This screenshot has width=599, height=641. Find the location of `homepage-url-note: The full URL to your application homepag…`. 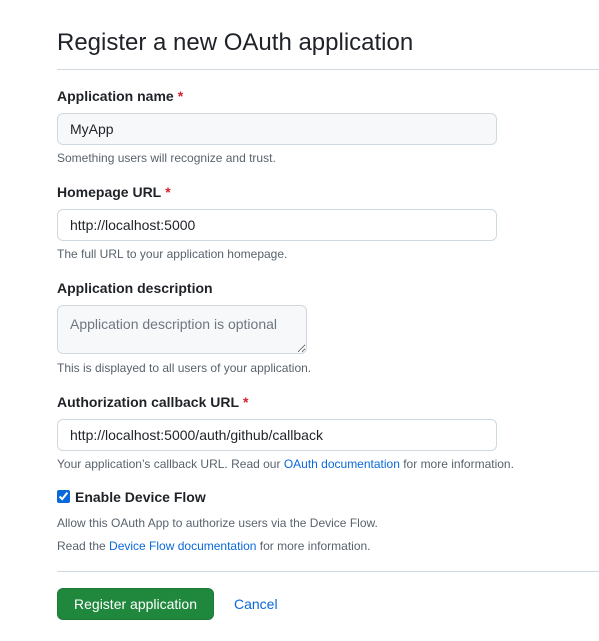

homepage-url-note: The full URL to your application homepag… is located at coordinates (172, 254).